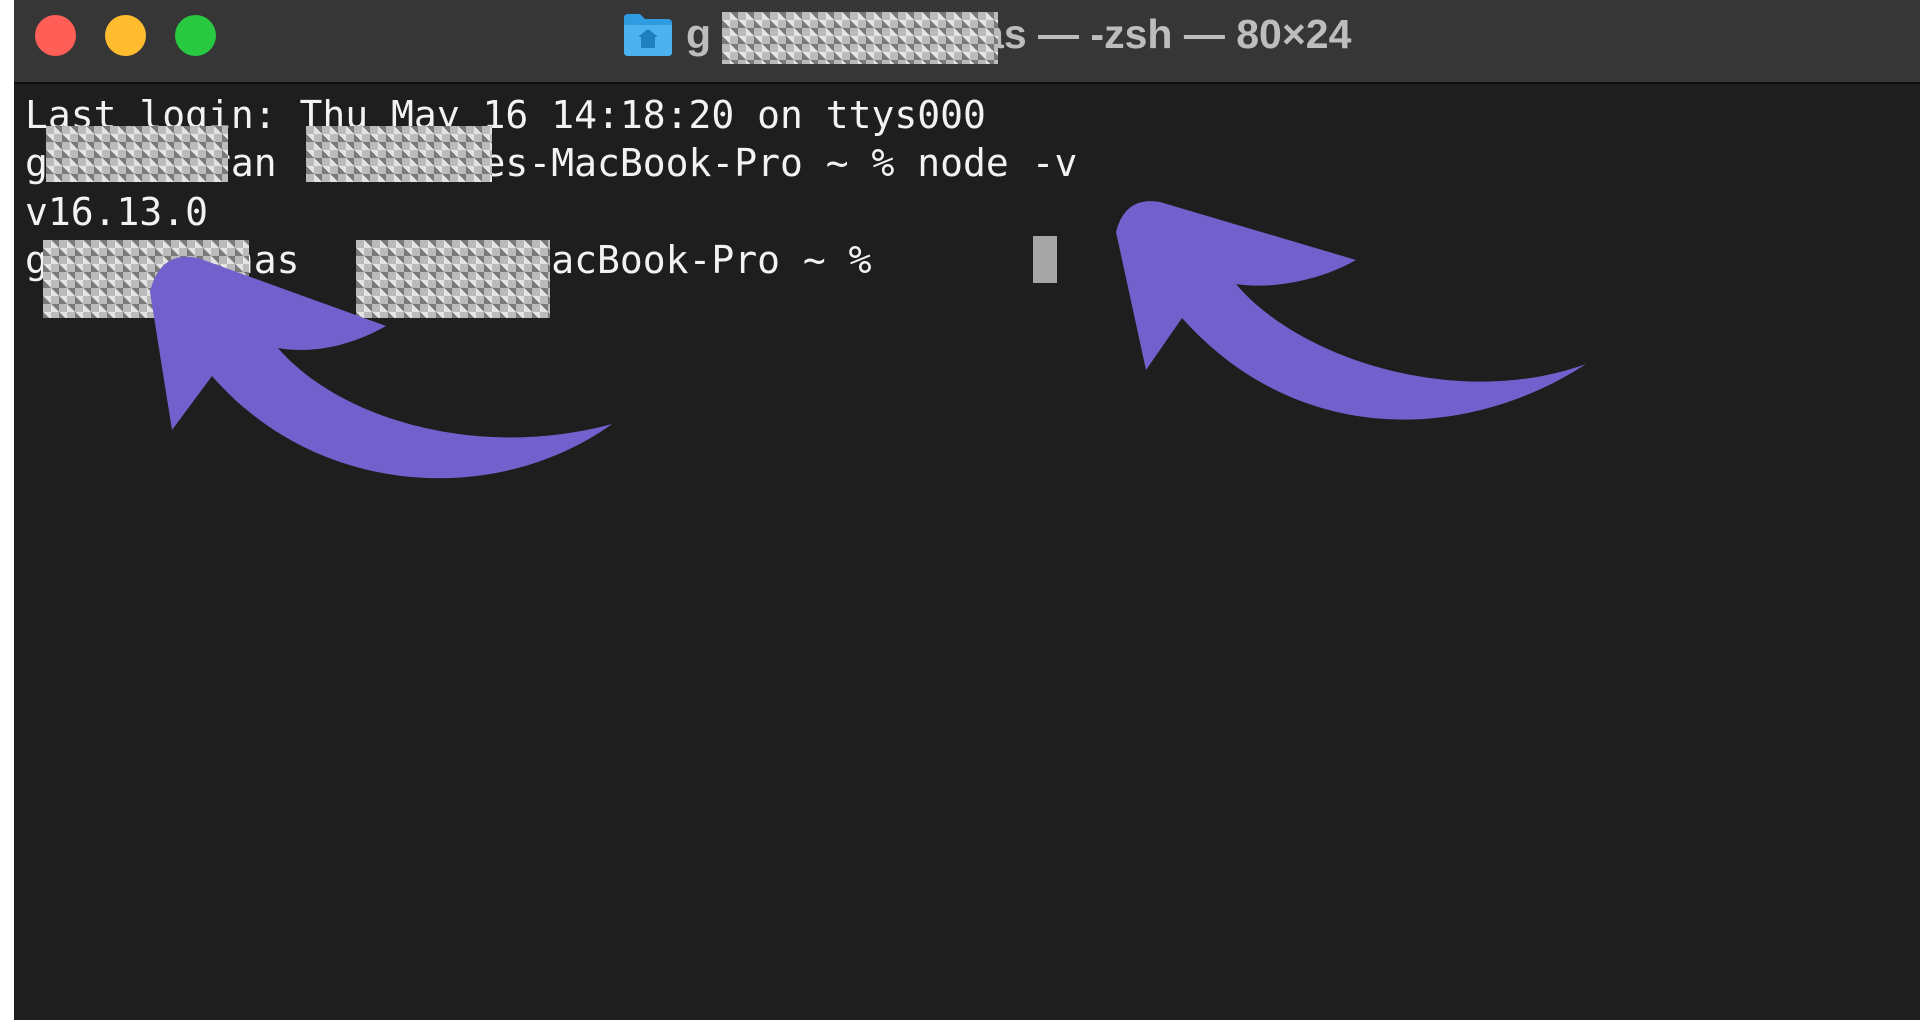 The width and height of the screenshot is (1920, 1020). I want to click on terminal-line-node-version: v16.13.0, so click(117, 212).